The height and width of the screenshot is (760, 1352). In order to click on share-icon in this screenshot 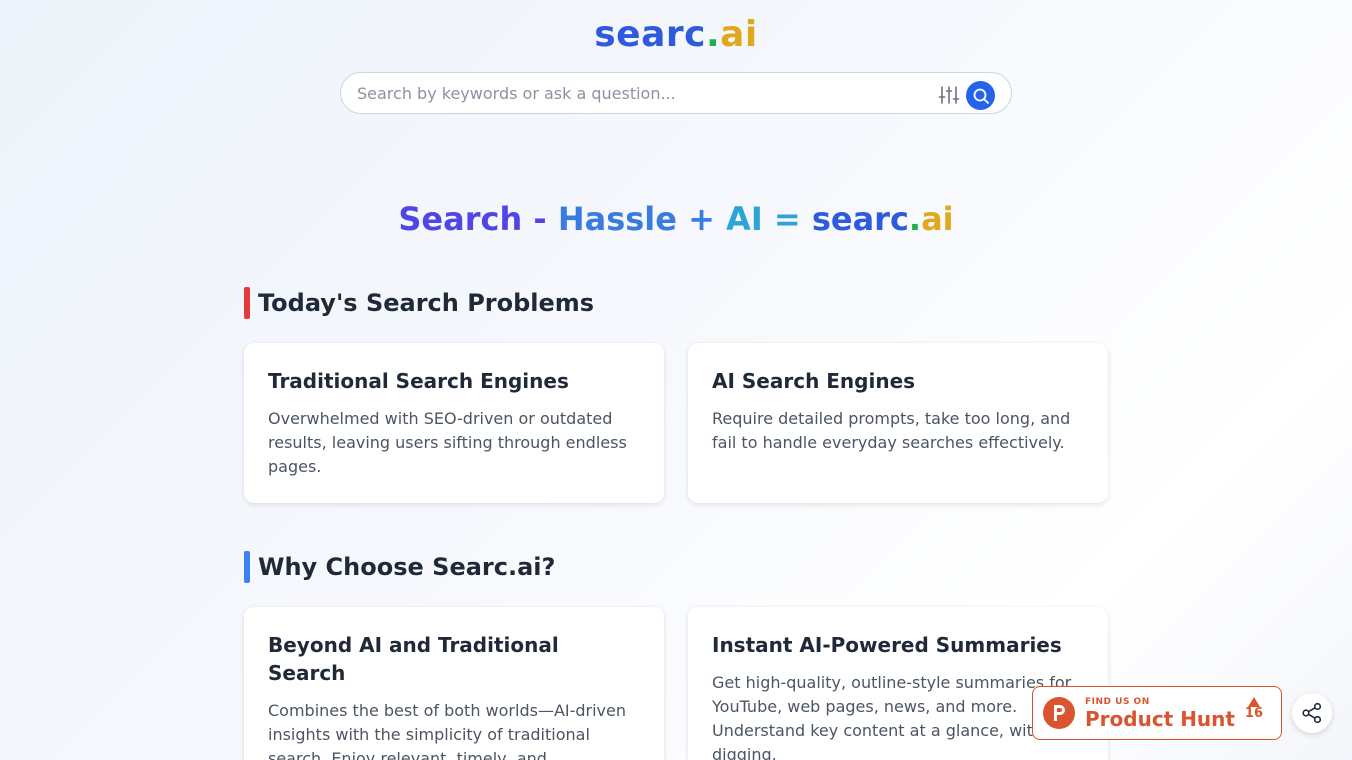, I will do `click(1312, 713)`.